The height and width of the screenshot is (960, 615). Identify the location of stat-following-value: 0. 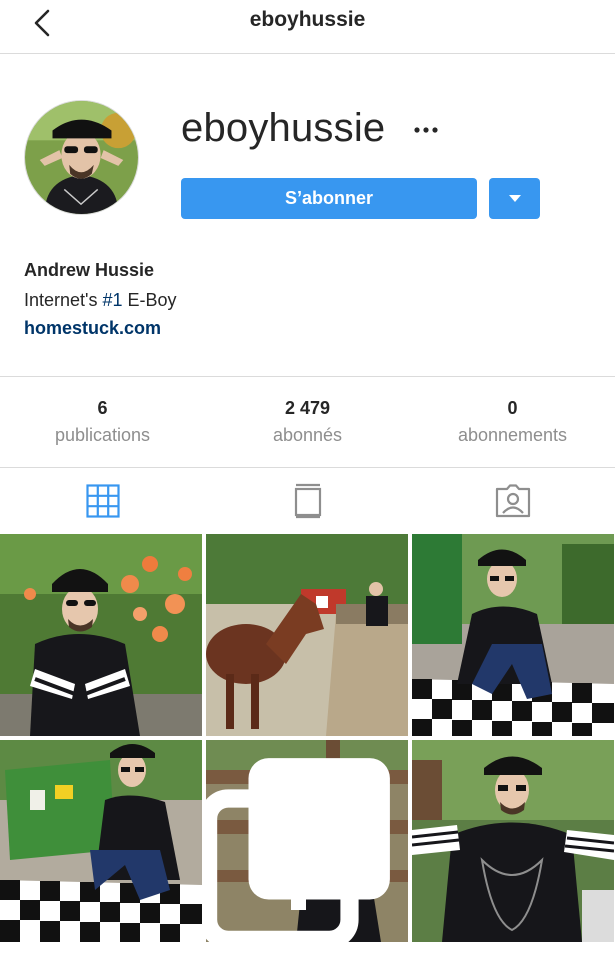
(512, 408).